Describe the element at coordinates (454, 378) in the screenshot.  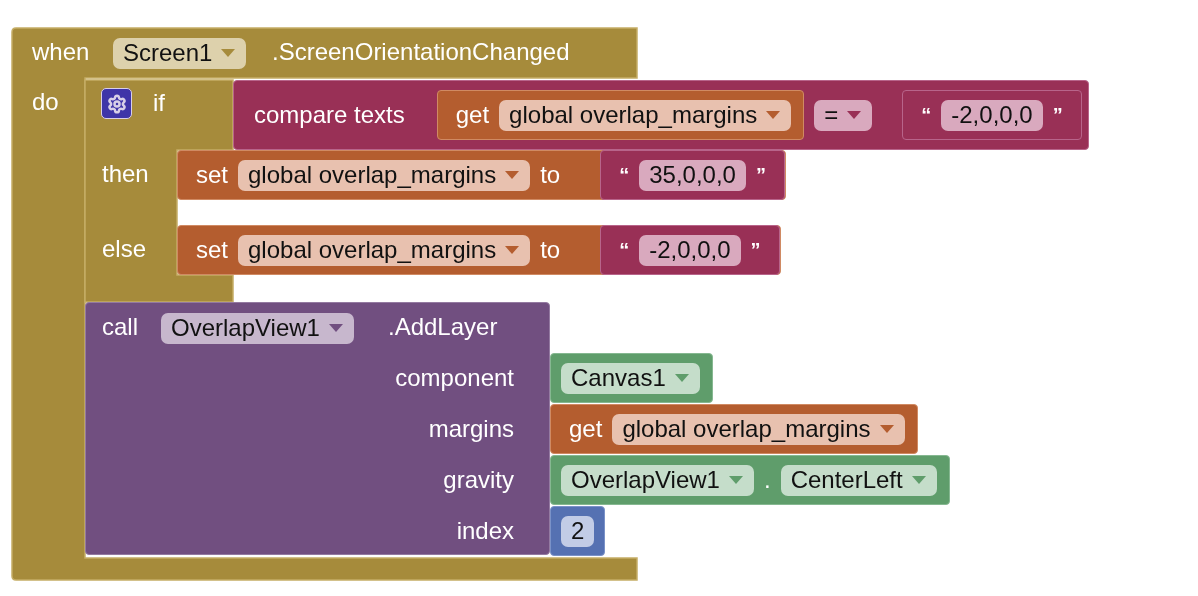
I see `argument-label: component` at that location.